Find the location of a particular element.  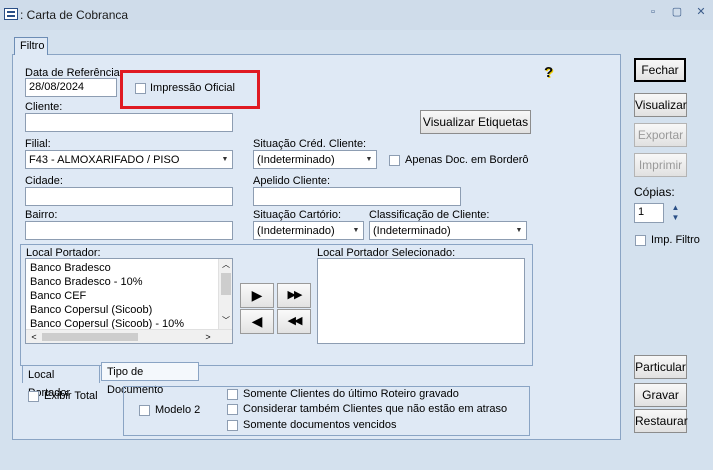

restaurar-label: Restaurar is located at coordinates (661, 421).